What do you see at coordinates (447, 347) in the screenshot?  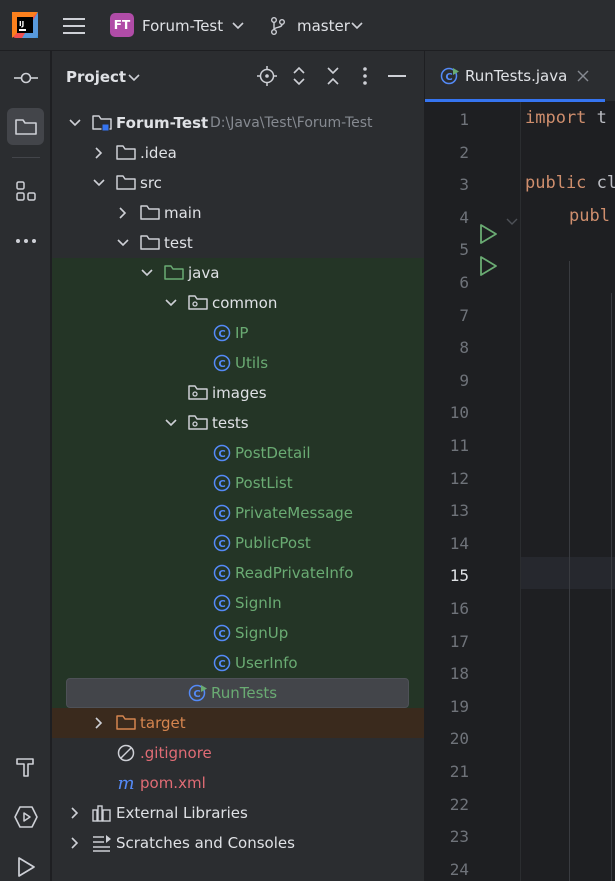 I see `line-number: 8` at bounding box center [447, 347].